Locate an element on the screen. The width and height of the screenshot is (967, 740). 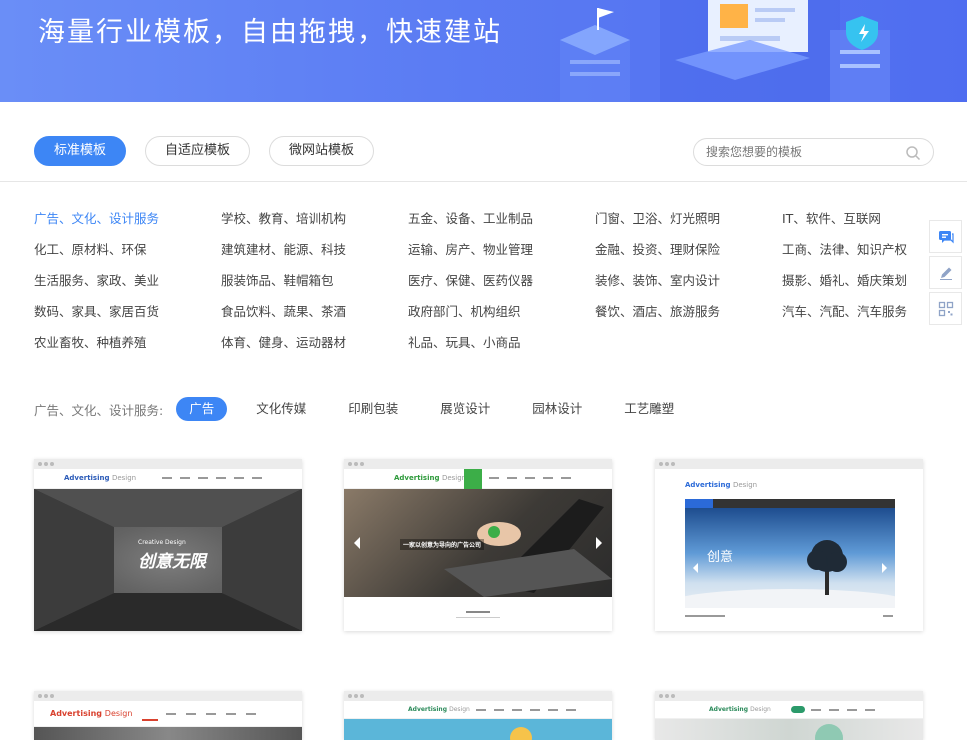
isometric-illustration is located at coordinates (725, 51).